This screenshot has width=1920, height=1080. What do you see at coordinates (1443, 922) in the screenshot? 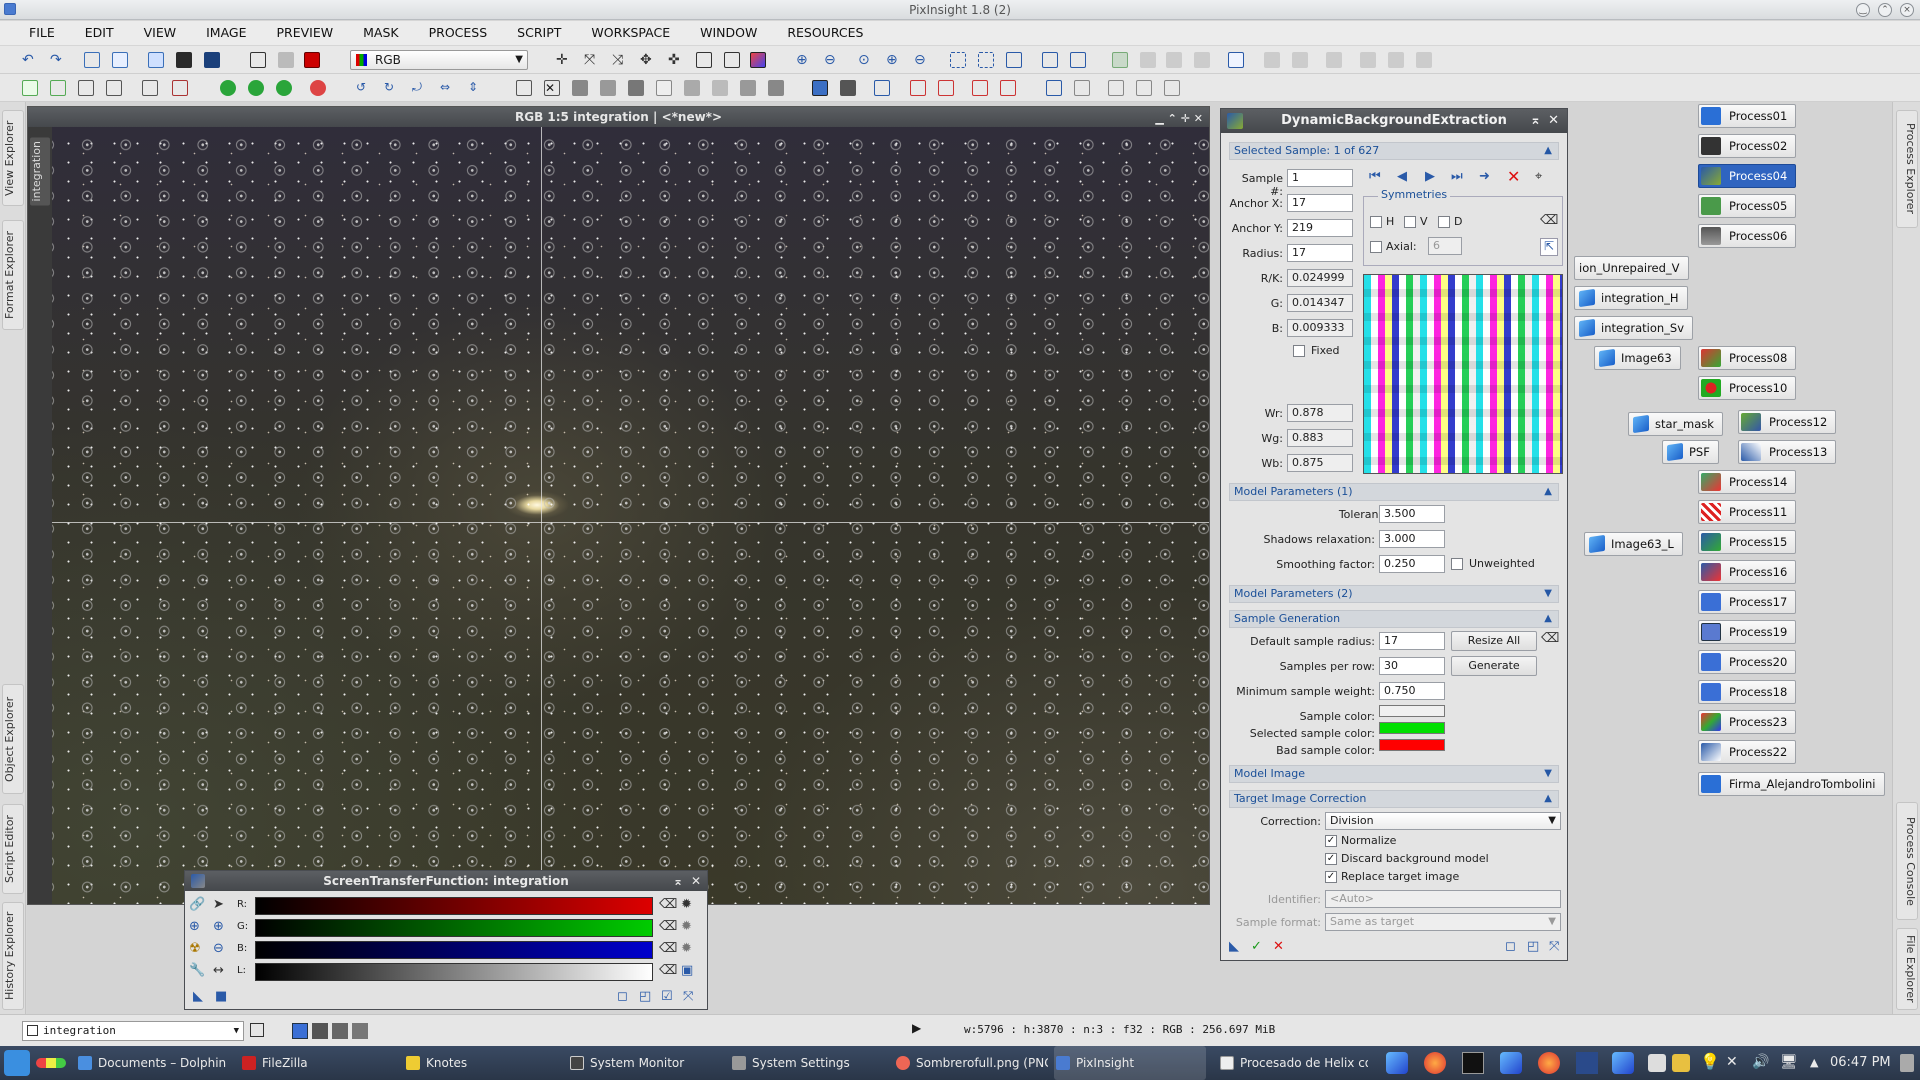
I see `sample-format-select: Same as target ▼` at bounding box center [1443, 922].